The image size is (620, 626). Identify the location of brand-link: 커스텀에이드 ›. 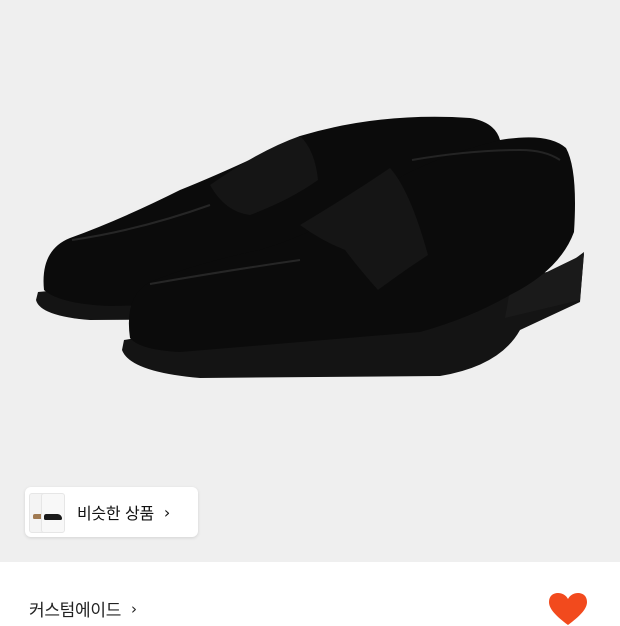
(83, 609).